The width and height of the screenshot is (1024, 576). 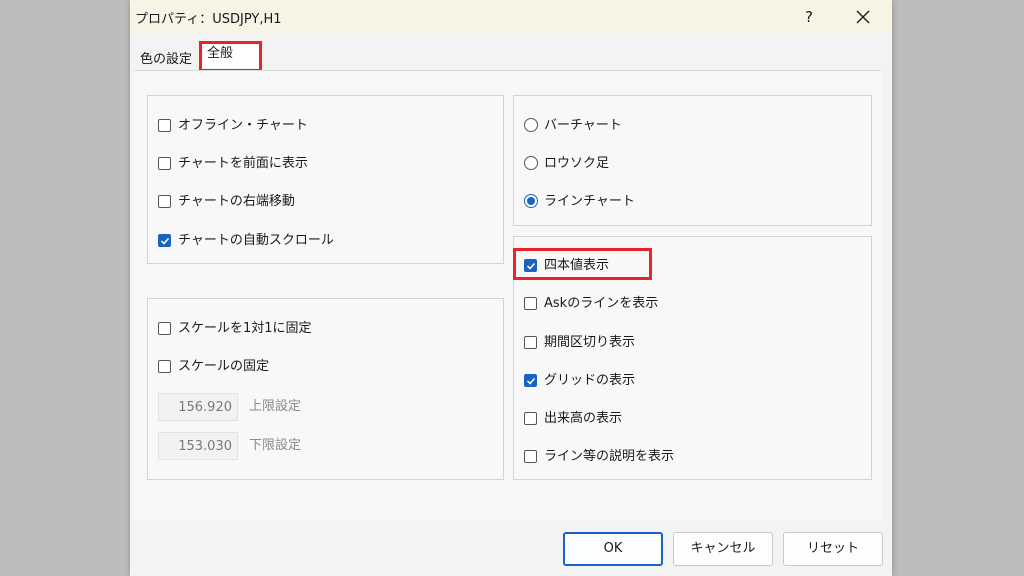 I want to click on option-label: 四本値表示, so click(x=577, y=265).